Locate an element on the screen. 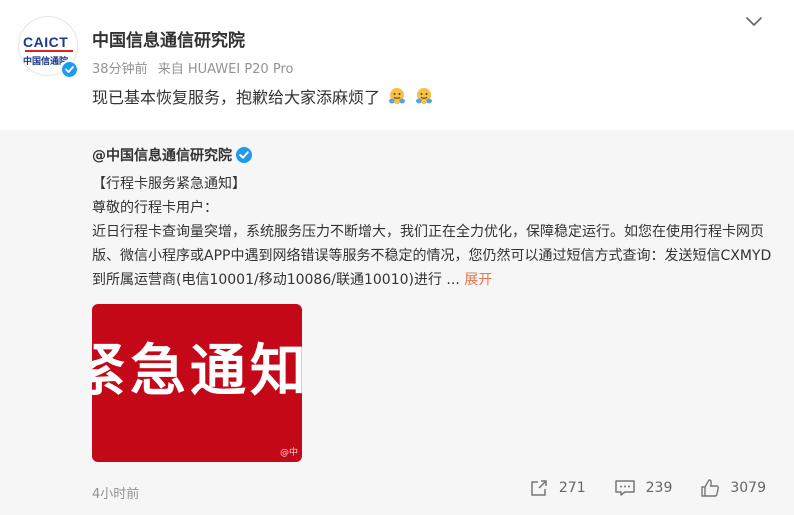  comment-count: 239 is located at coordinates (659, 488).